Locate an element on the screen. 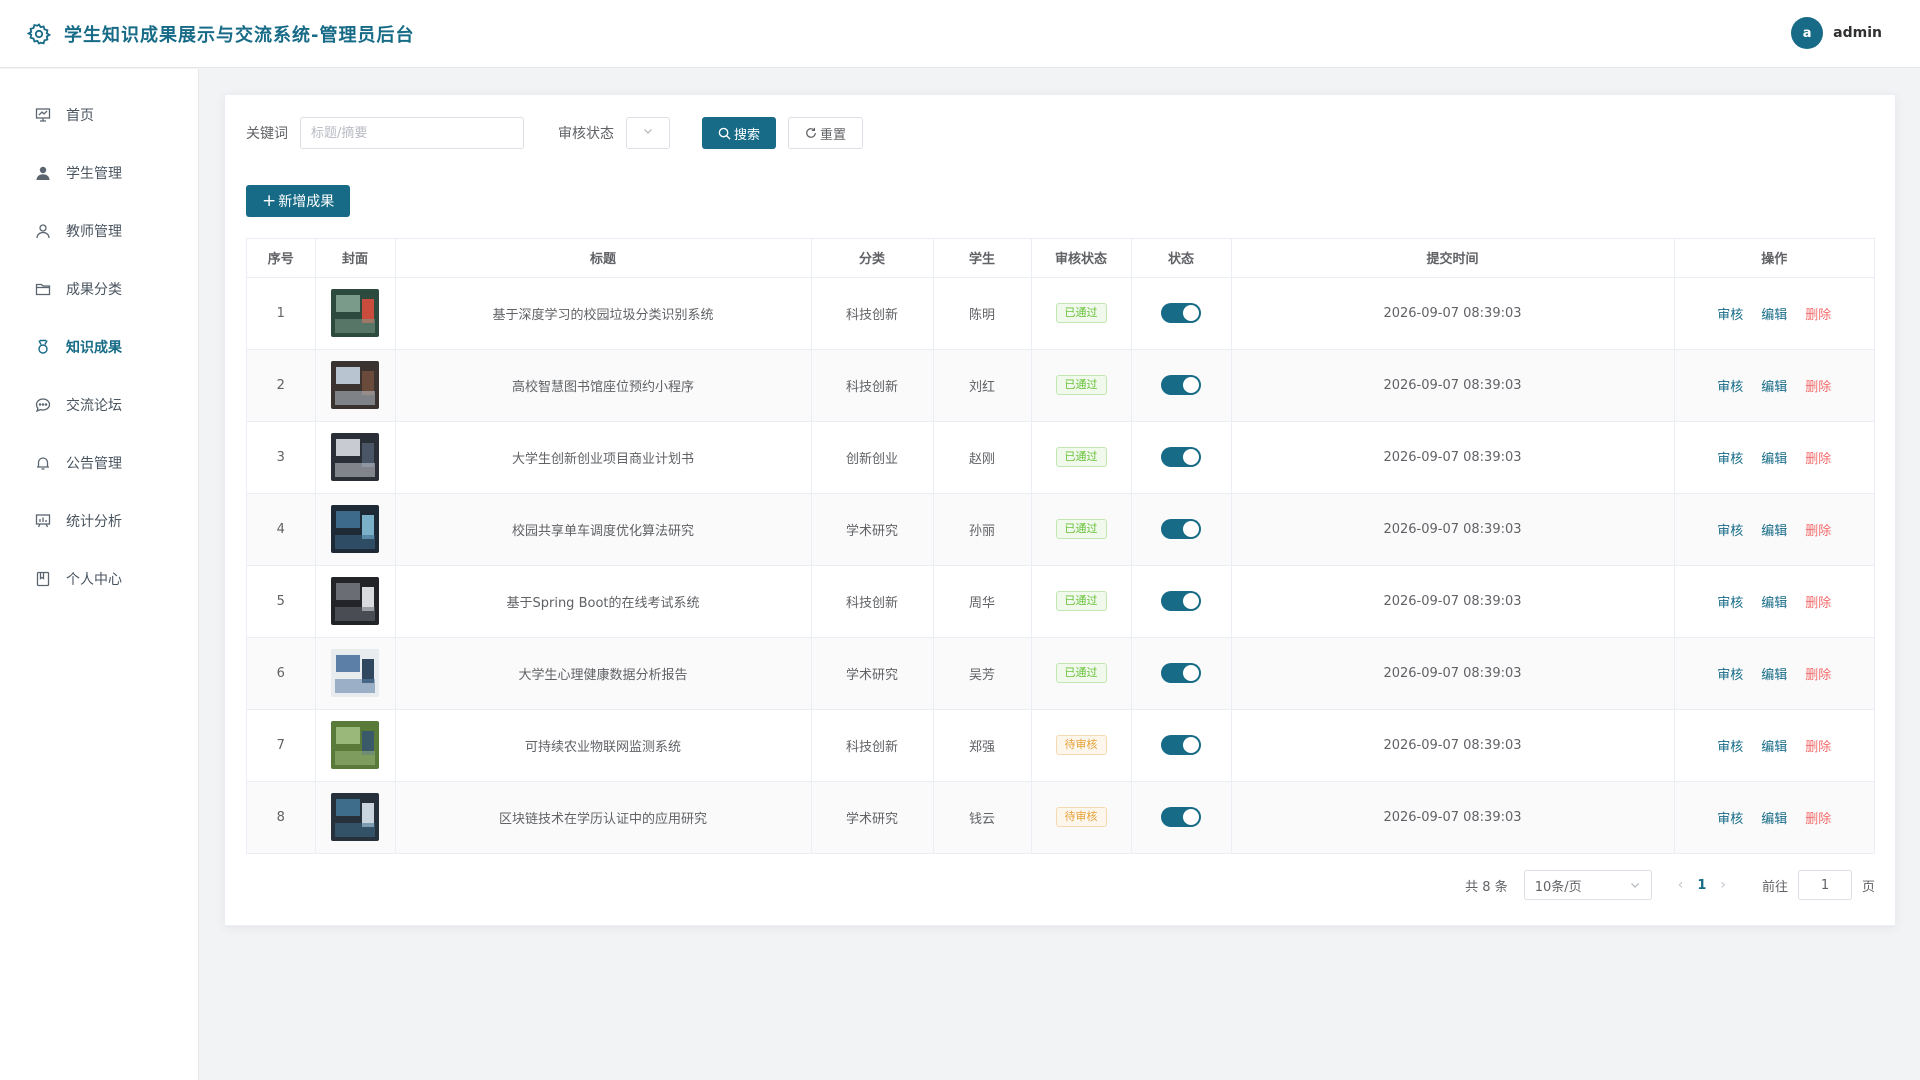 Image resolution: width=1920 pixels, height=1080 pixels. student-cell: 孙丽 is located at coordinates (982, 529).